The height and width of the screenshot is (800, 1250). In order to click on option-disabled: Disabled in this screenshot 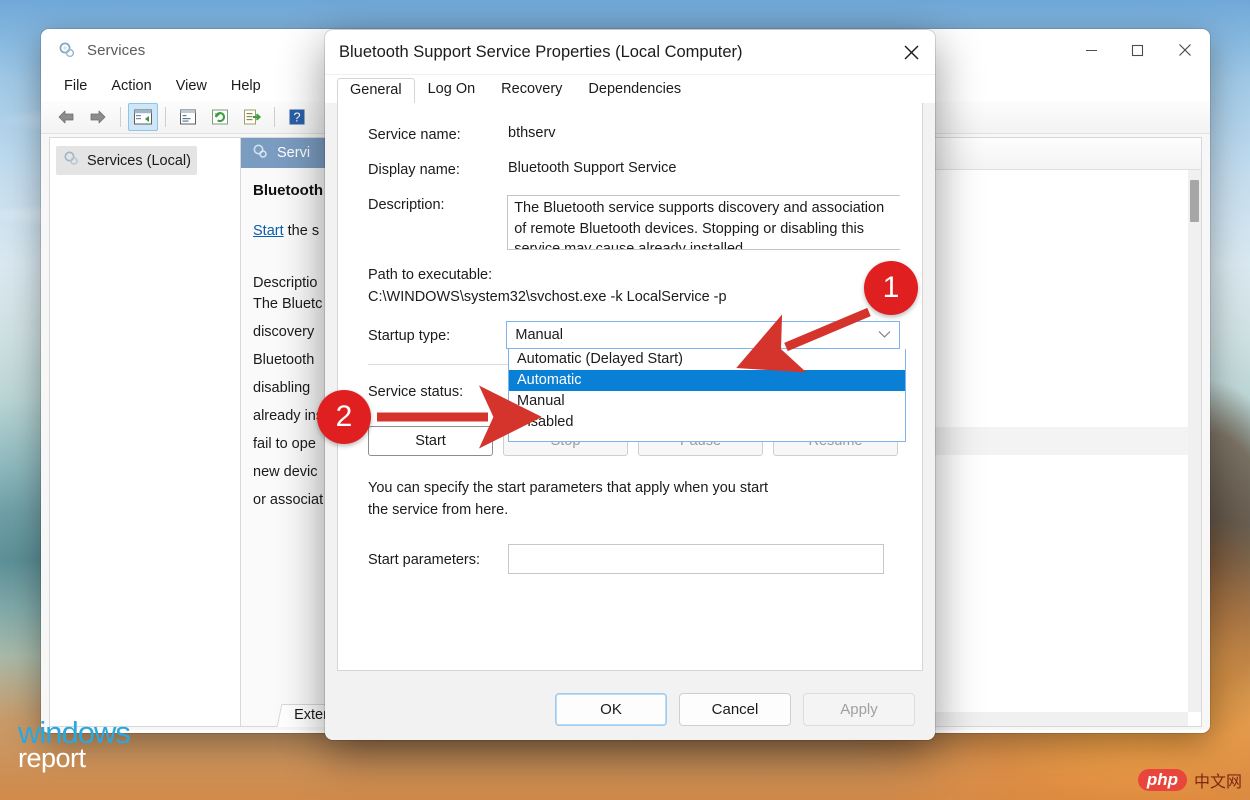, I will do `click(707, 422)`.